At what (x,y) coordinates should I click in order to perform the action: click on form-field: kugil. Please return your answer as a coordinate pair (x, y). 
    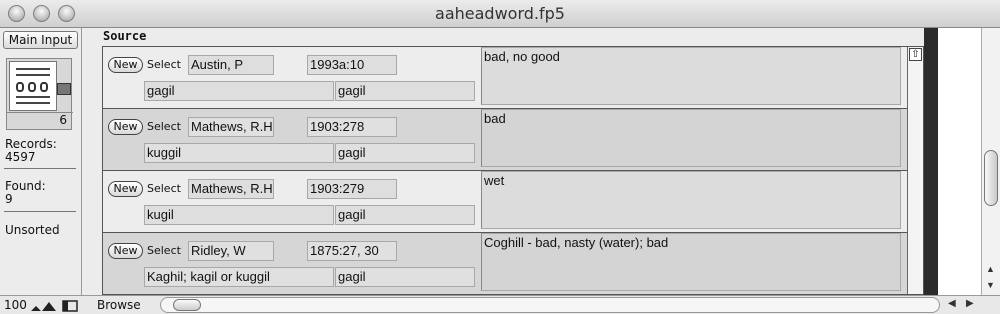
    Looking at the image, I should click on (239, 215).